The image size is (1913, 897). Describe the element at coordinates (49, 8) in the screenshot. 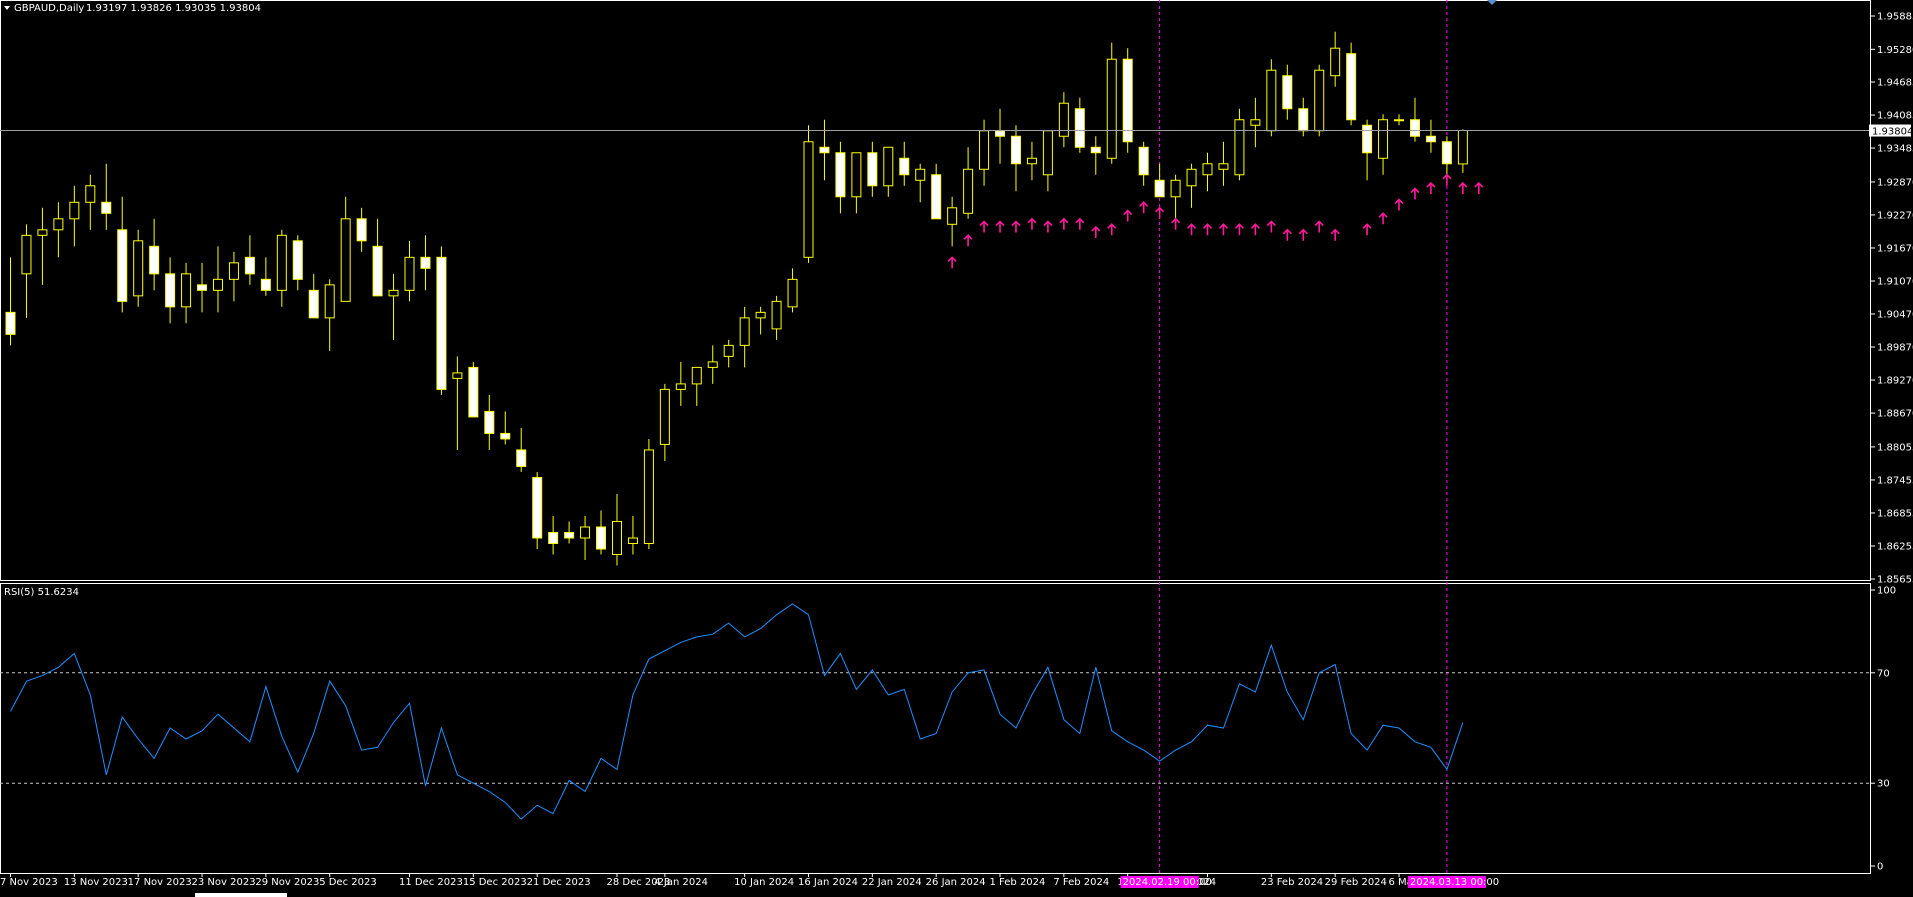

I see `symbol-label: GBPAUD,Daily` at that location.